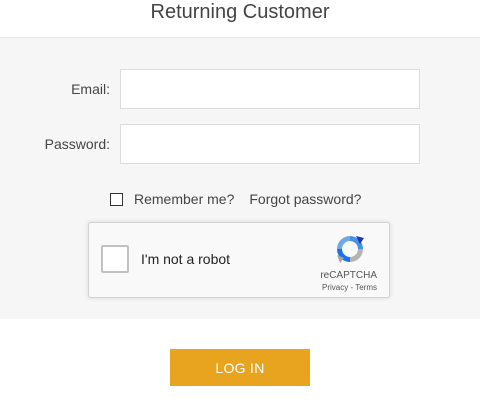  What do you see at coordinates (335, 287) in the screenshot?
I see `recaptcha-privacy-link: Privacy` at bounding box center [335, 287].